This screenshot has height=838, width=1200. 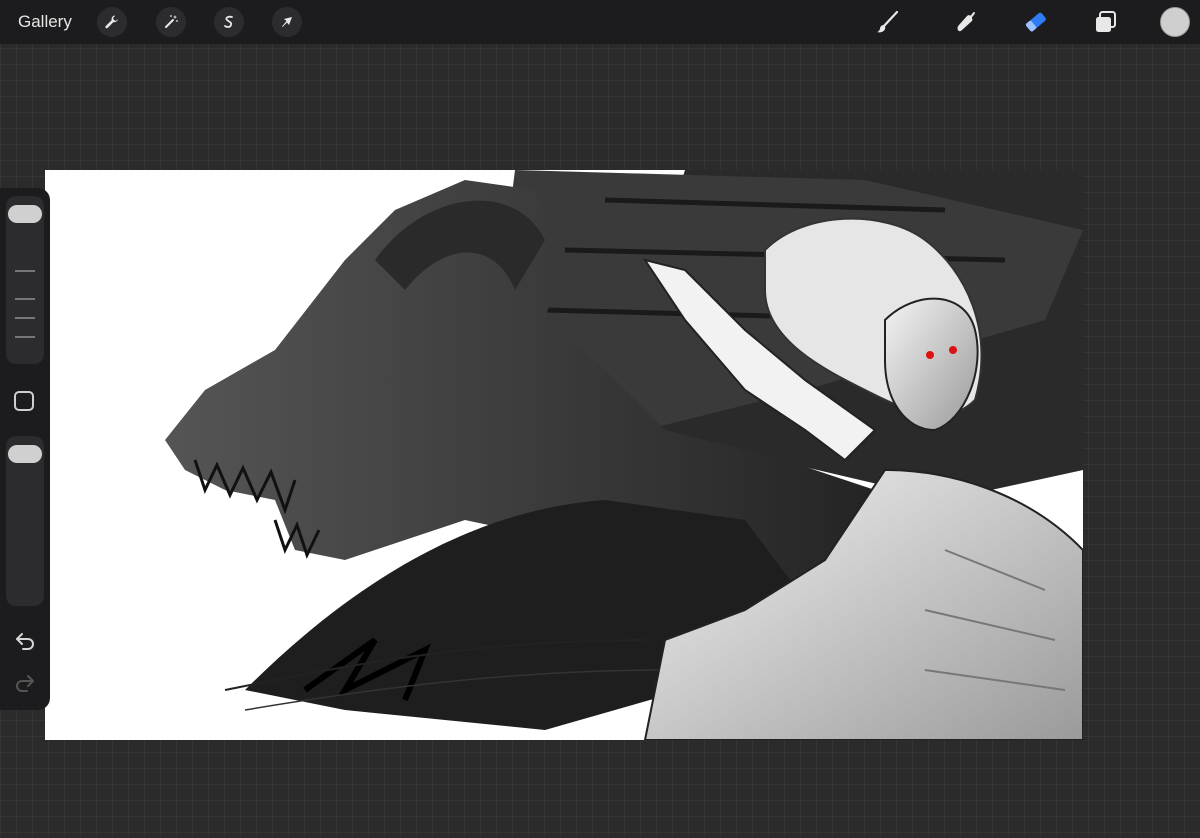 I want to click on smudge-icon, so click(x=966, y=22).